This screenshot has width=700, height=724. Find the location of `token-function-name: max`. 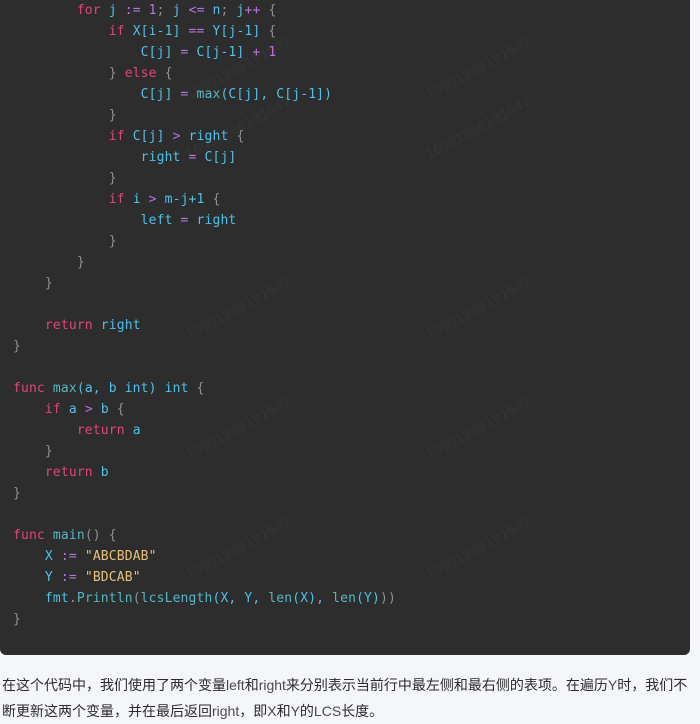

token-function-name: max is located at coordinates (64, 388).